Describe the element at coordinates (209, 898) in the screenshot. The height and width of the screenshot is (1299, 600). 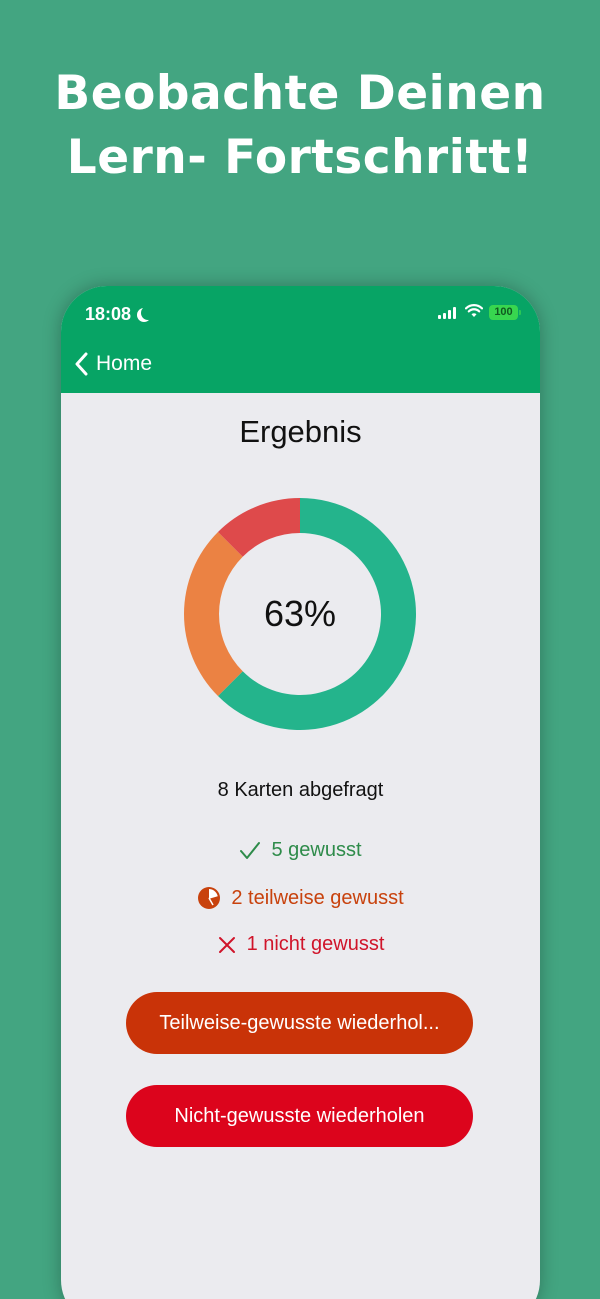
I see `pie-icon` at that location.